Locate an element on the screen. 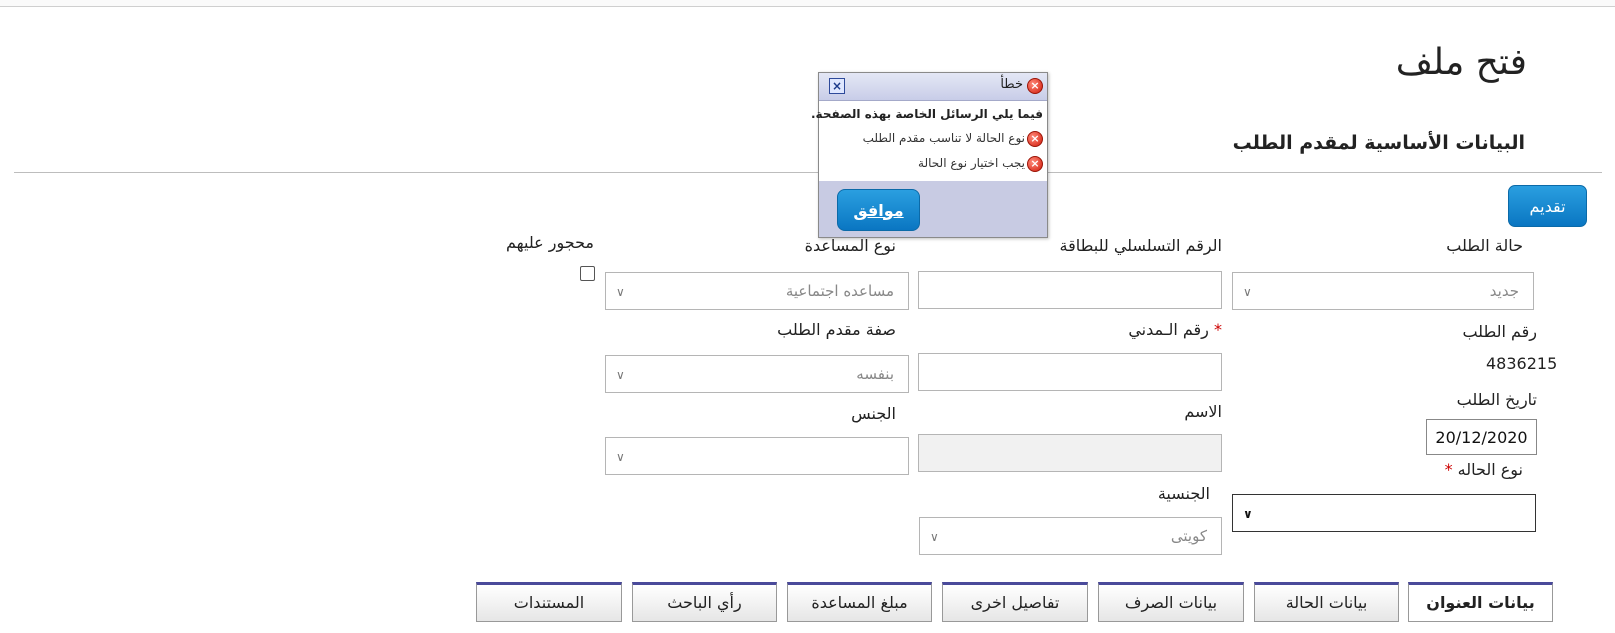 The height and width of the screenshot is (633, 1615). civil-id-input is located at coordinates (1070, 372).